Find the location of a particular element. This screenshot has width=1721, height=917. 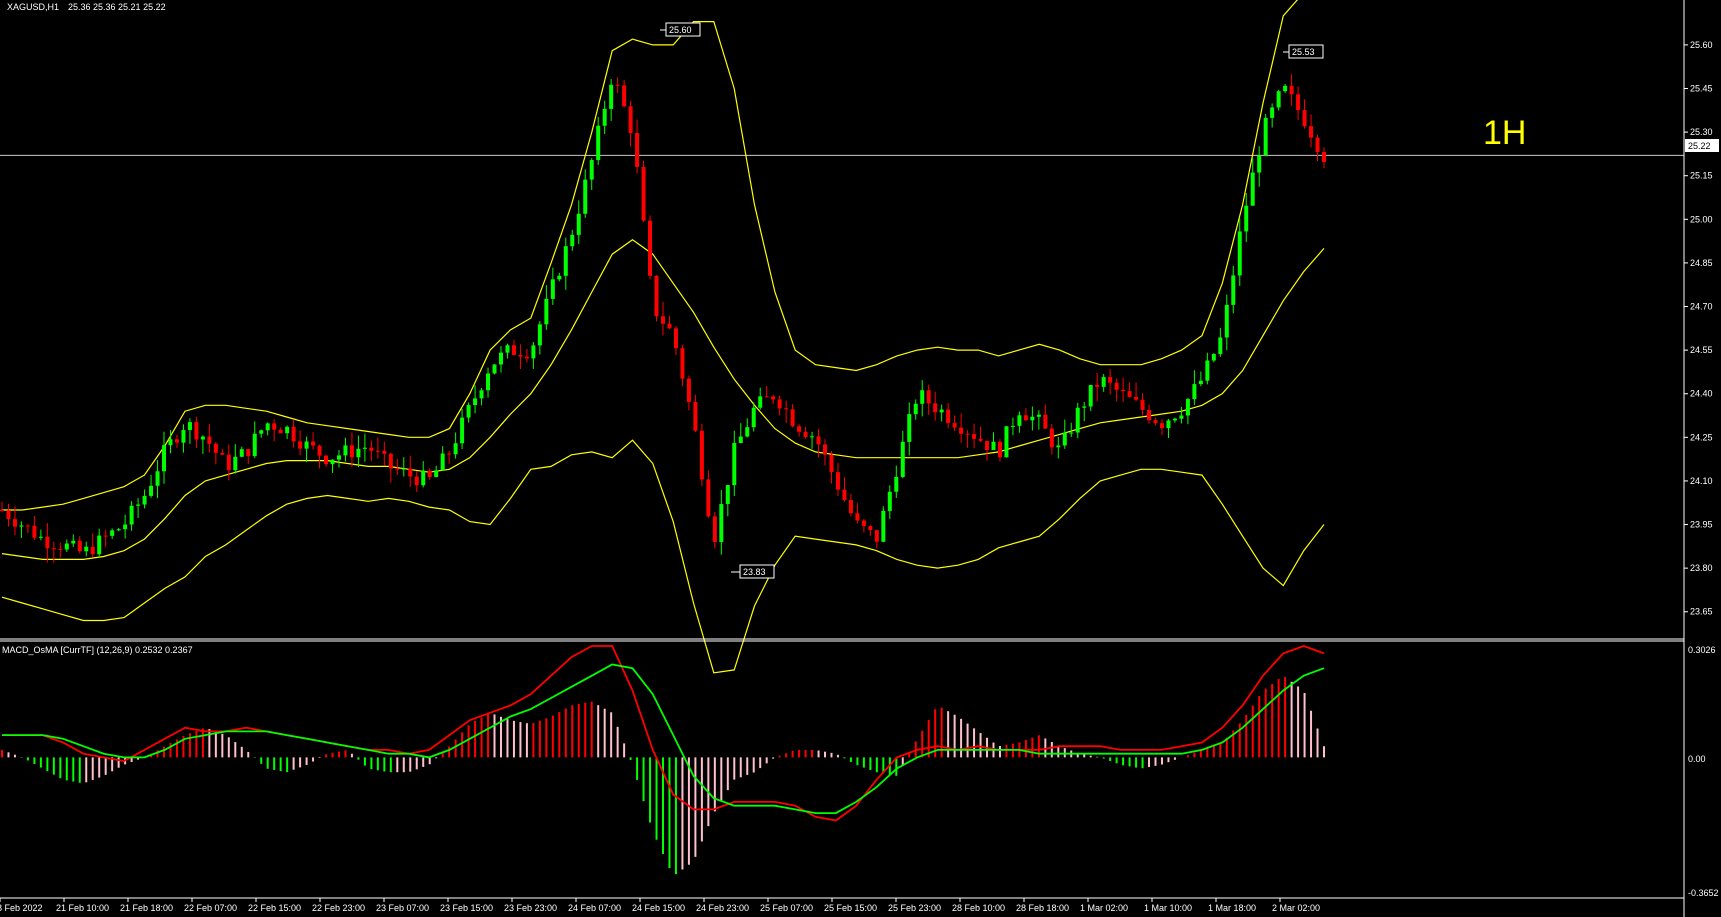

price-tick-label: 25.15 is located at coordinates (1701, 176).